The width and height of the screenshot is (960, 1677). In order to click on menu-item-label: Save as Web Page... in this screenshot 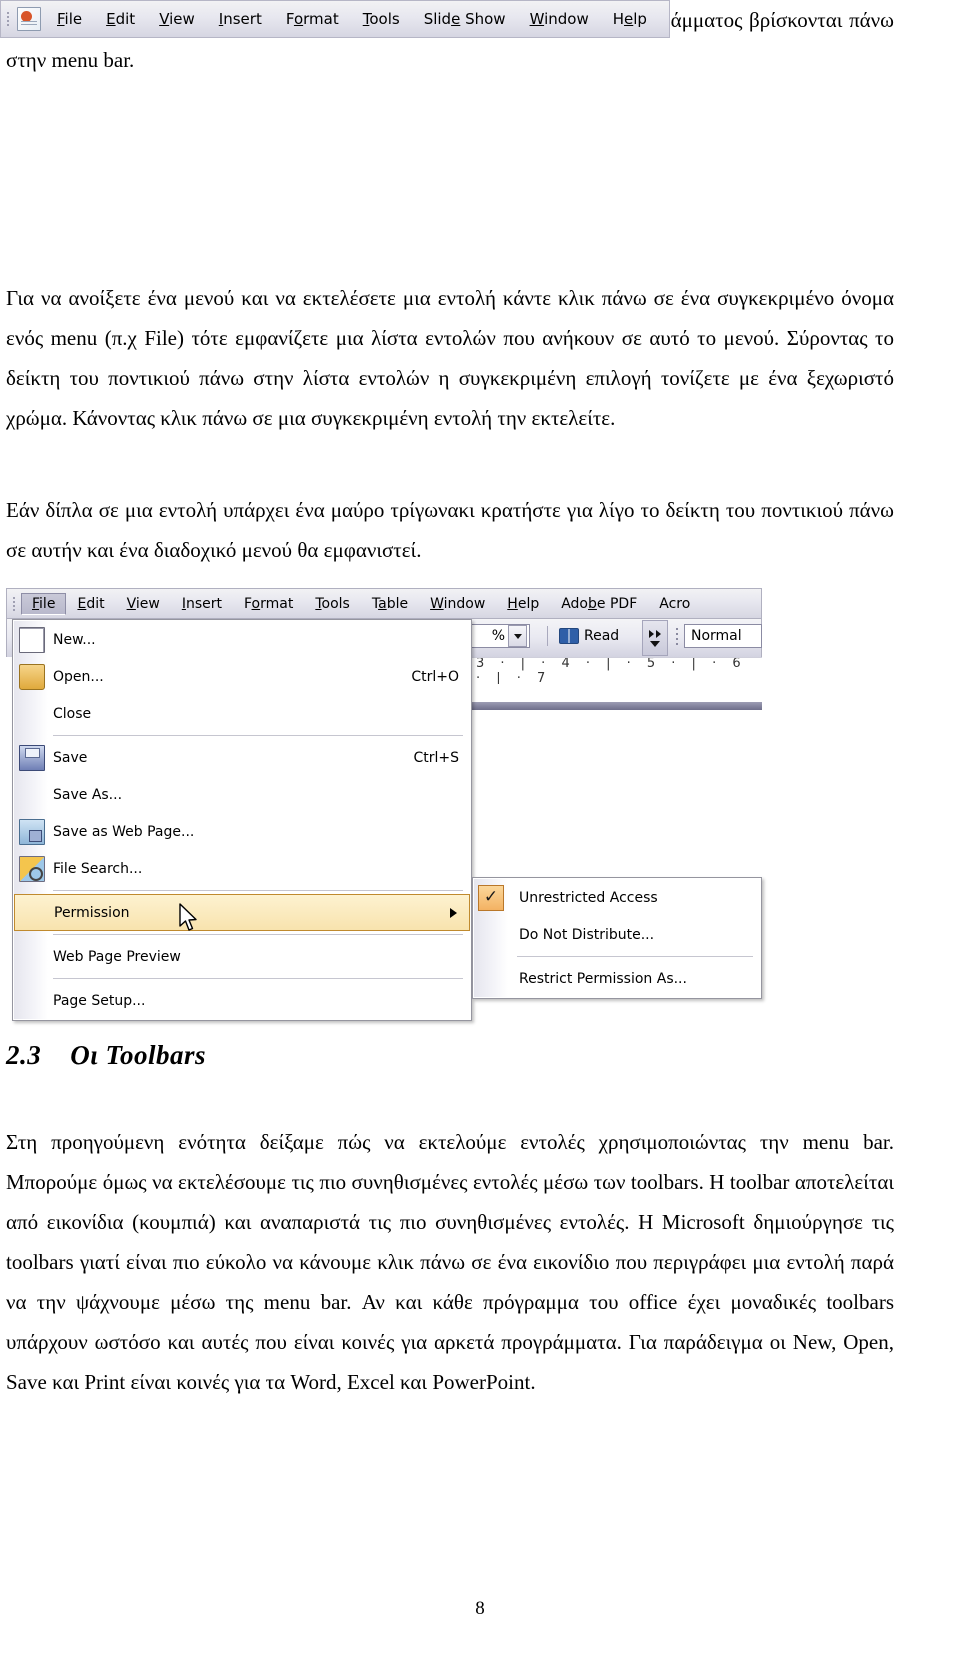, I will do `click(124, 831)`.